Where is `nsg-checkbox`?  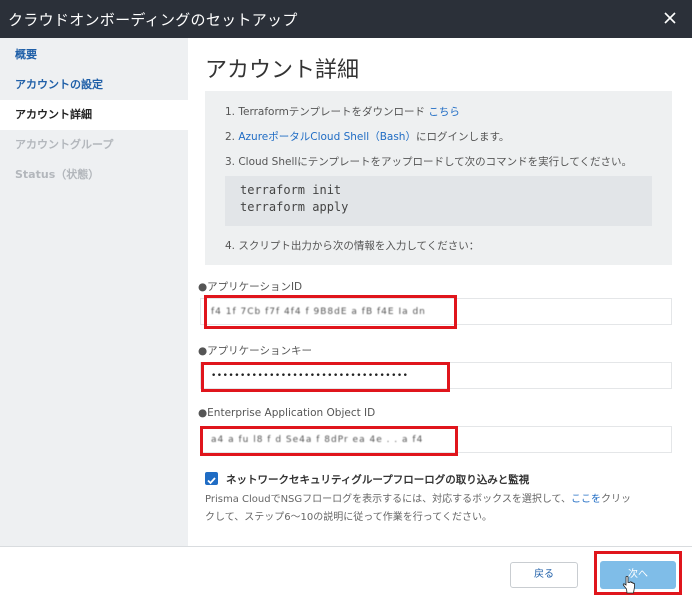 nsg-checkbox is located at coordinates (211, 478).